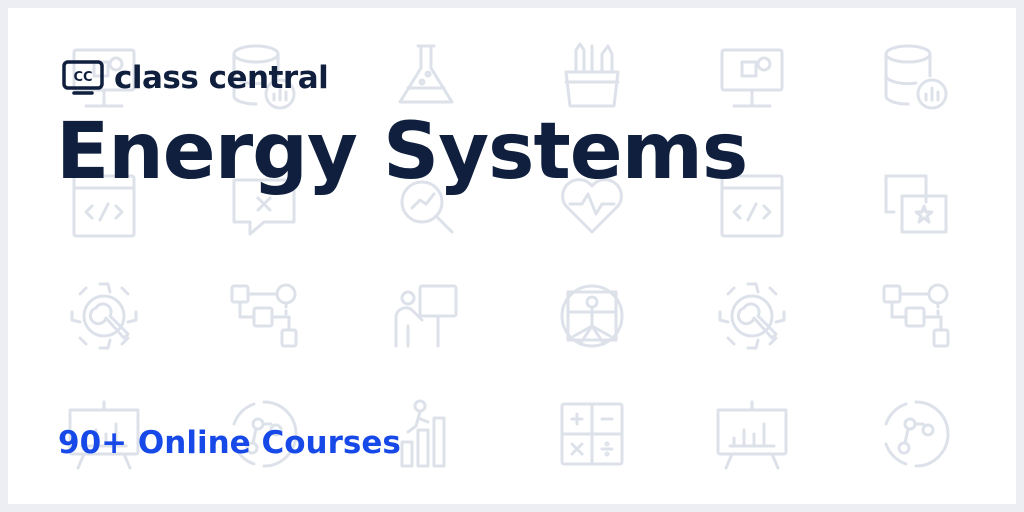  I want to click on logo-mark-text: CC, so click(82, 77).